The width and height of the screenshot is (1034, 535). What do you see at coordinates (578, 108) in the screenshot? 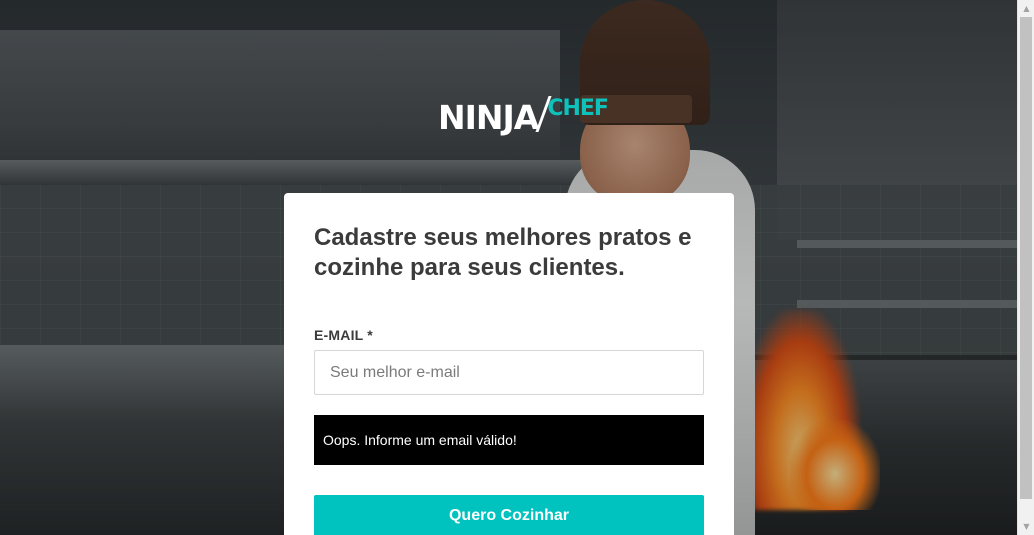
I see `logo-chef-text: CHEF` at bounding box center [578, 108].